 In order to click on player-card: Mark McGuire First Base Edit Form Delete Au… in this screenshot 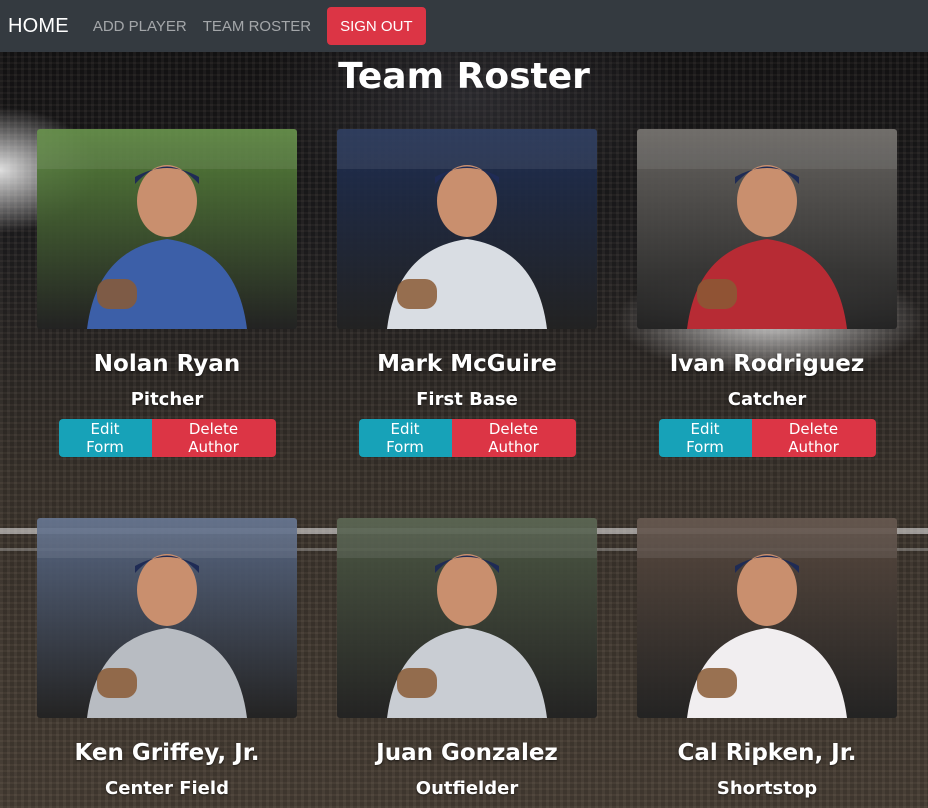, I will do `click(467, 293)`.